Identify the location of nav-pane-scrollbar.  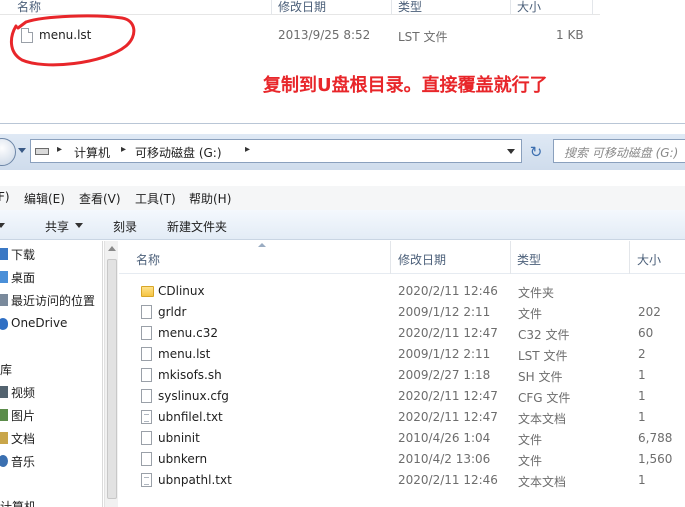
(111, 374).